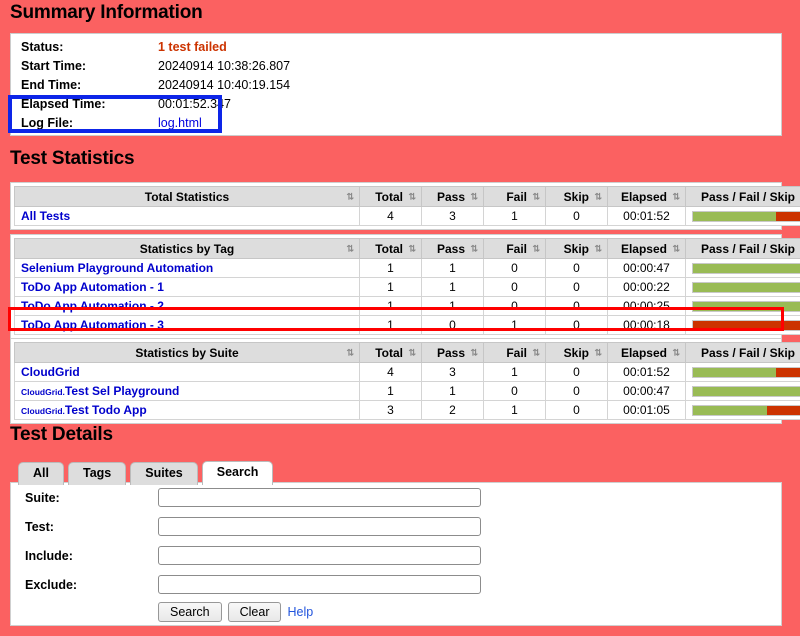 Image resolution: width=800 pixels, height=636 pixels. Describe the element at coordinates (54, 66) in the screenshot. I see `summary-row-label: Start Time:` at that location.